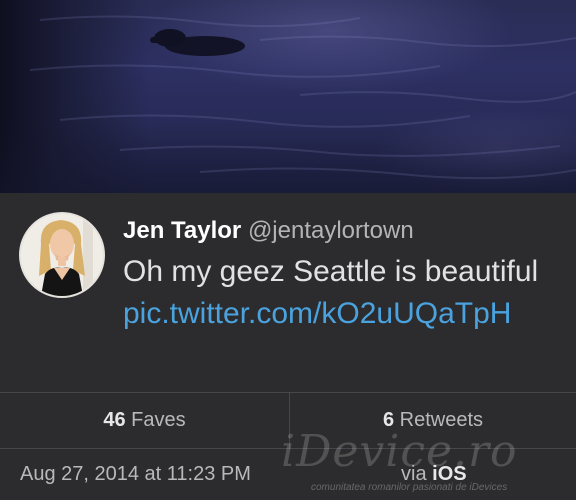 The height and width of the screenshot is (500, 576). What do you see at coordinates (414, 474) in the screenshot?
I see `via-prefix: via` at bounding box center [414, 474].